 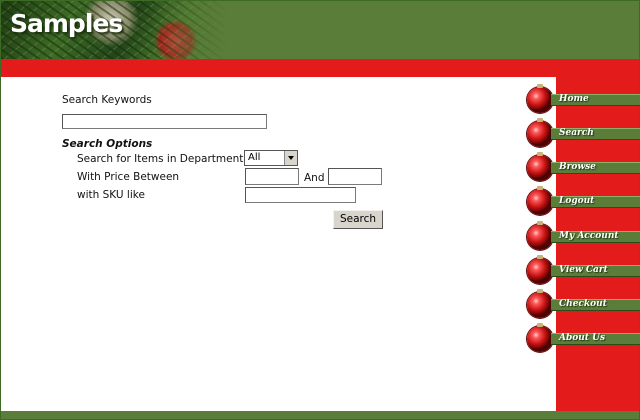 I want to click on nav-bar: About Us, so click(x=595, y=339).